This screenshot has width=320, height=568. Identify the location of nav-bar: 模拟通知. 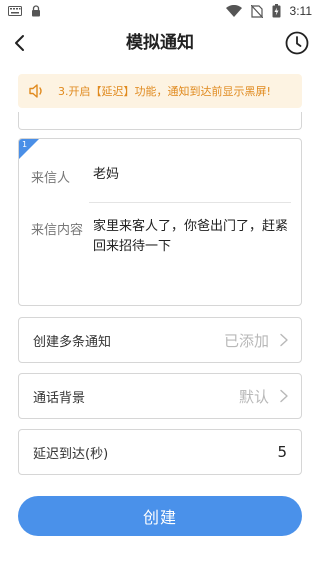
(160, 43).